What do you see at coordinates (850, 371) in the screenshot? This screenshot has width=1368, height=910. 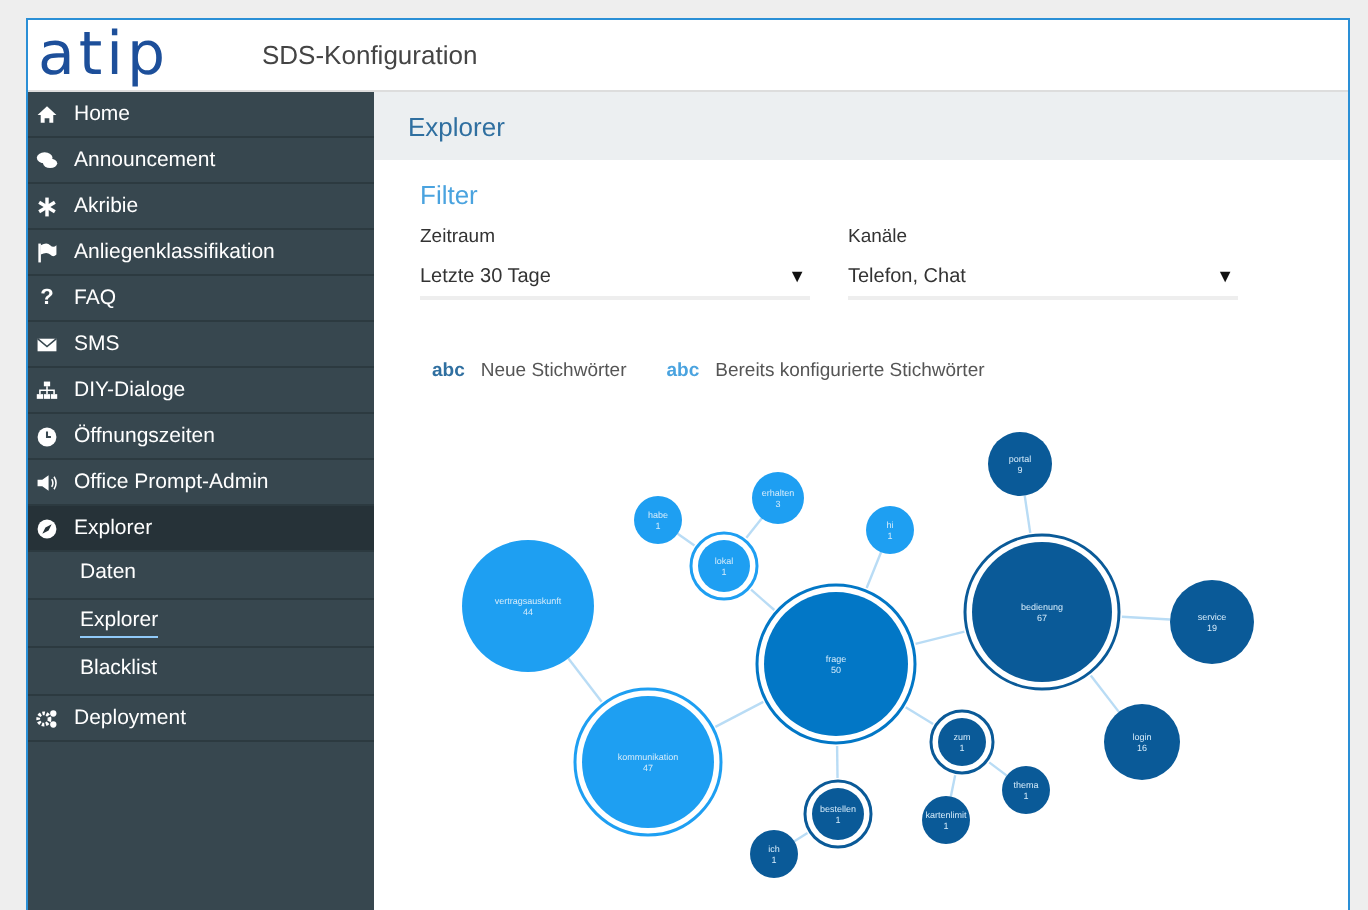 I see `legend-label: Bereits konfigurierte Stichwörter` at bounding box center [850, 371].